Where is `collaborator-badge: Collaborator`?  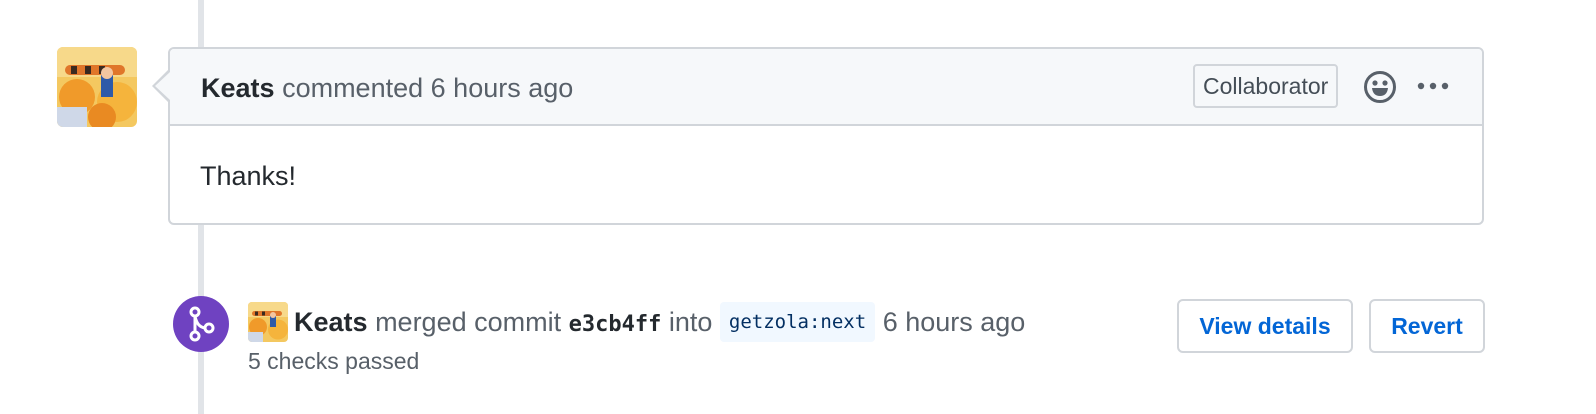
collaborator-badge: Collaborator is located at coordinates (1266, 86).